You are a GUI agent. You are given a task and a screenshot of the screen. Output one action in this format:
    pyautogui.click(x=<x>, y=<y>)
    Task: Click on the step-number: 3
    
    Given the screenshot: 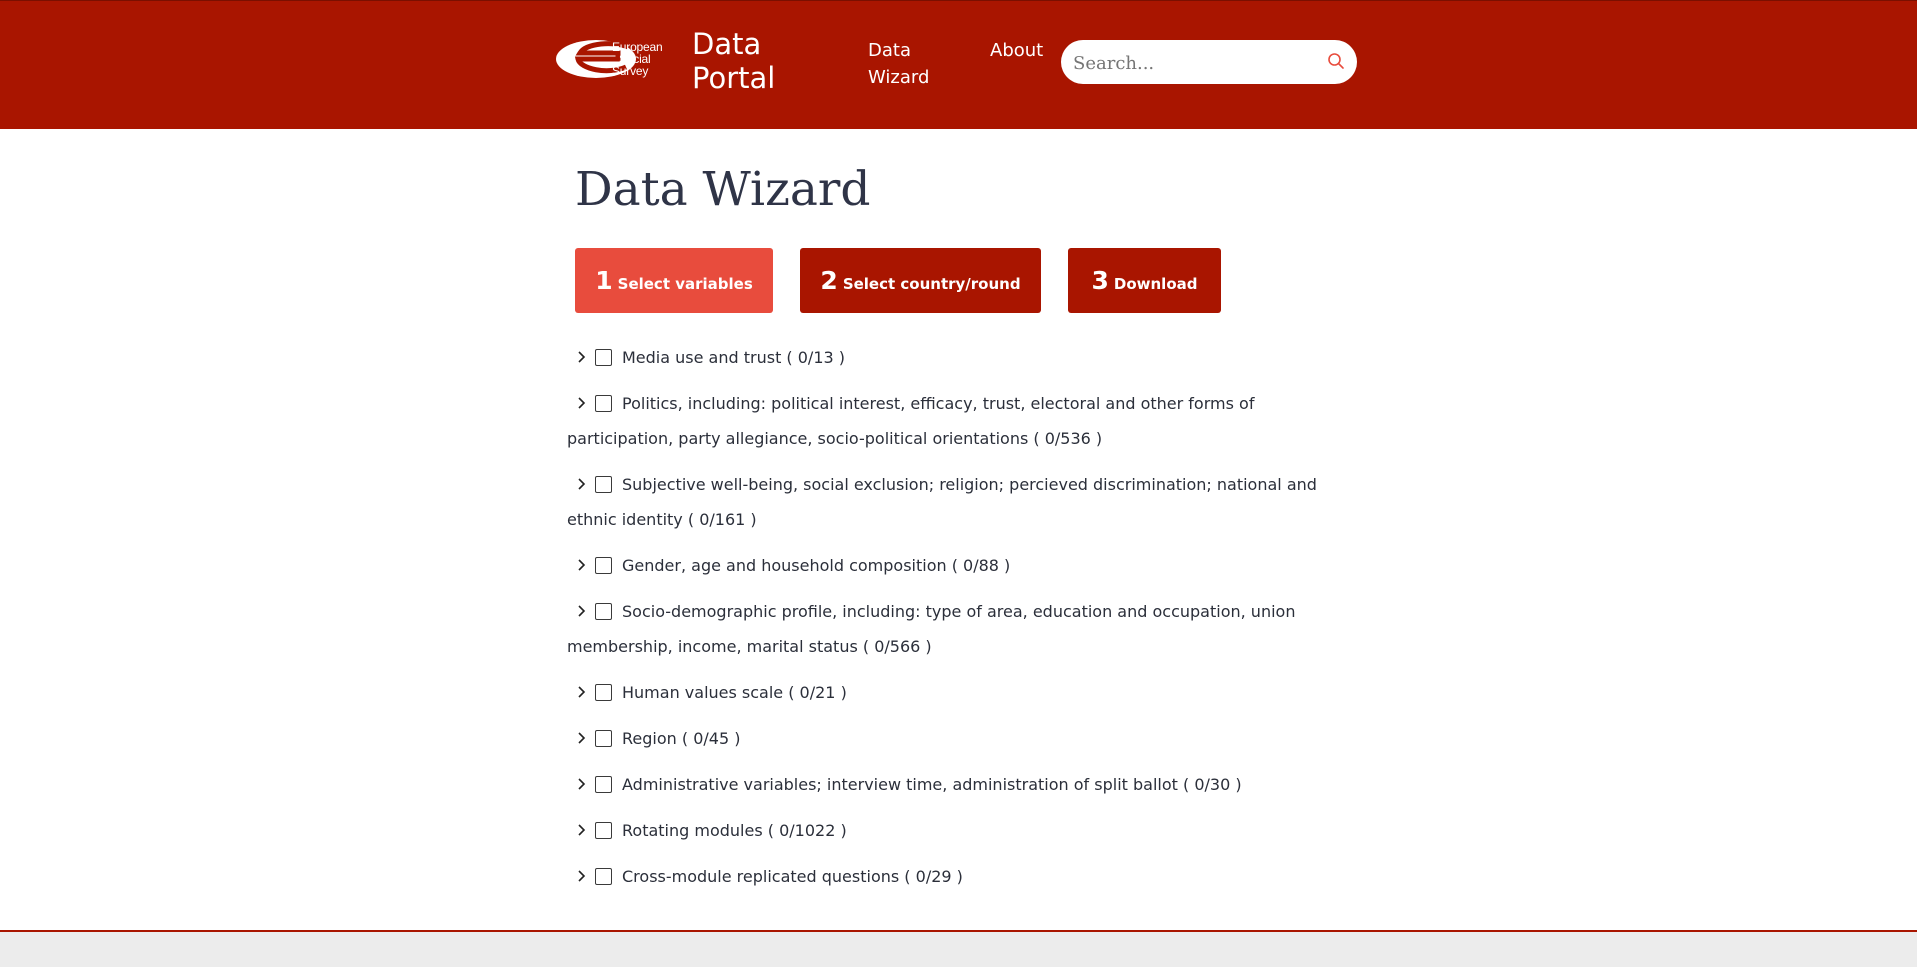 What is the action you would take?
    pyautogui.click(x=1100, y=280)
    